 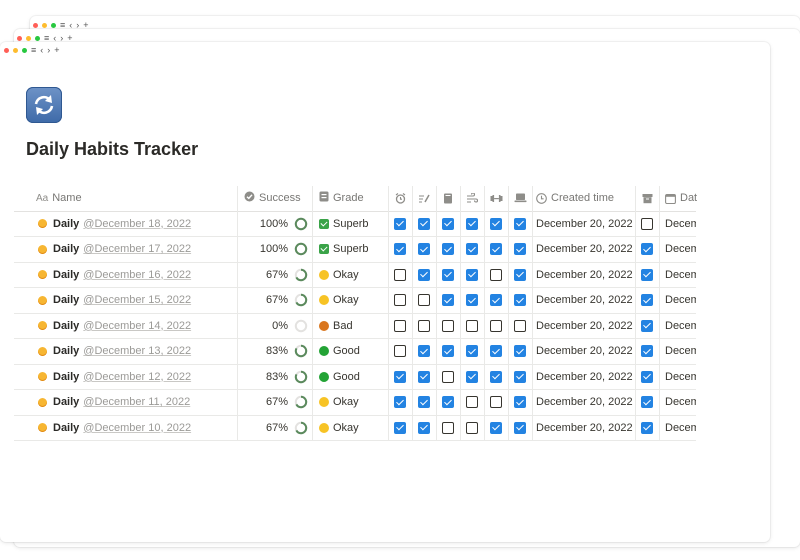 What do you see at coordinates (137, 275) in the screenshot?
I see `date-mention: @December 16, 2022` at bounding box center [137, 275].